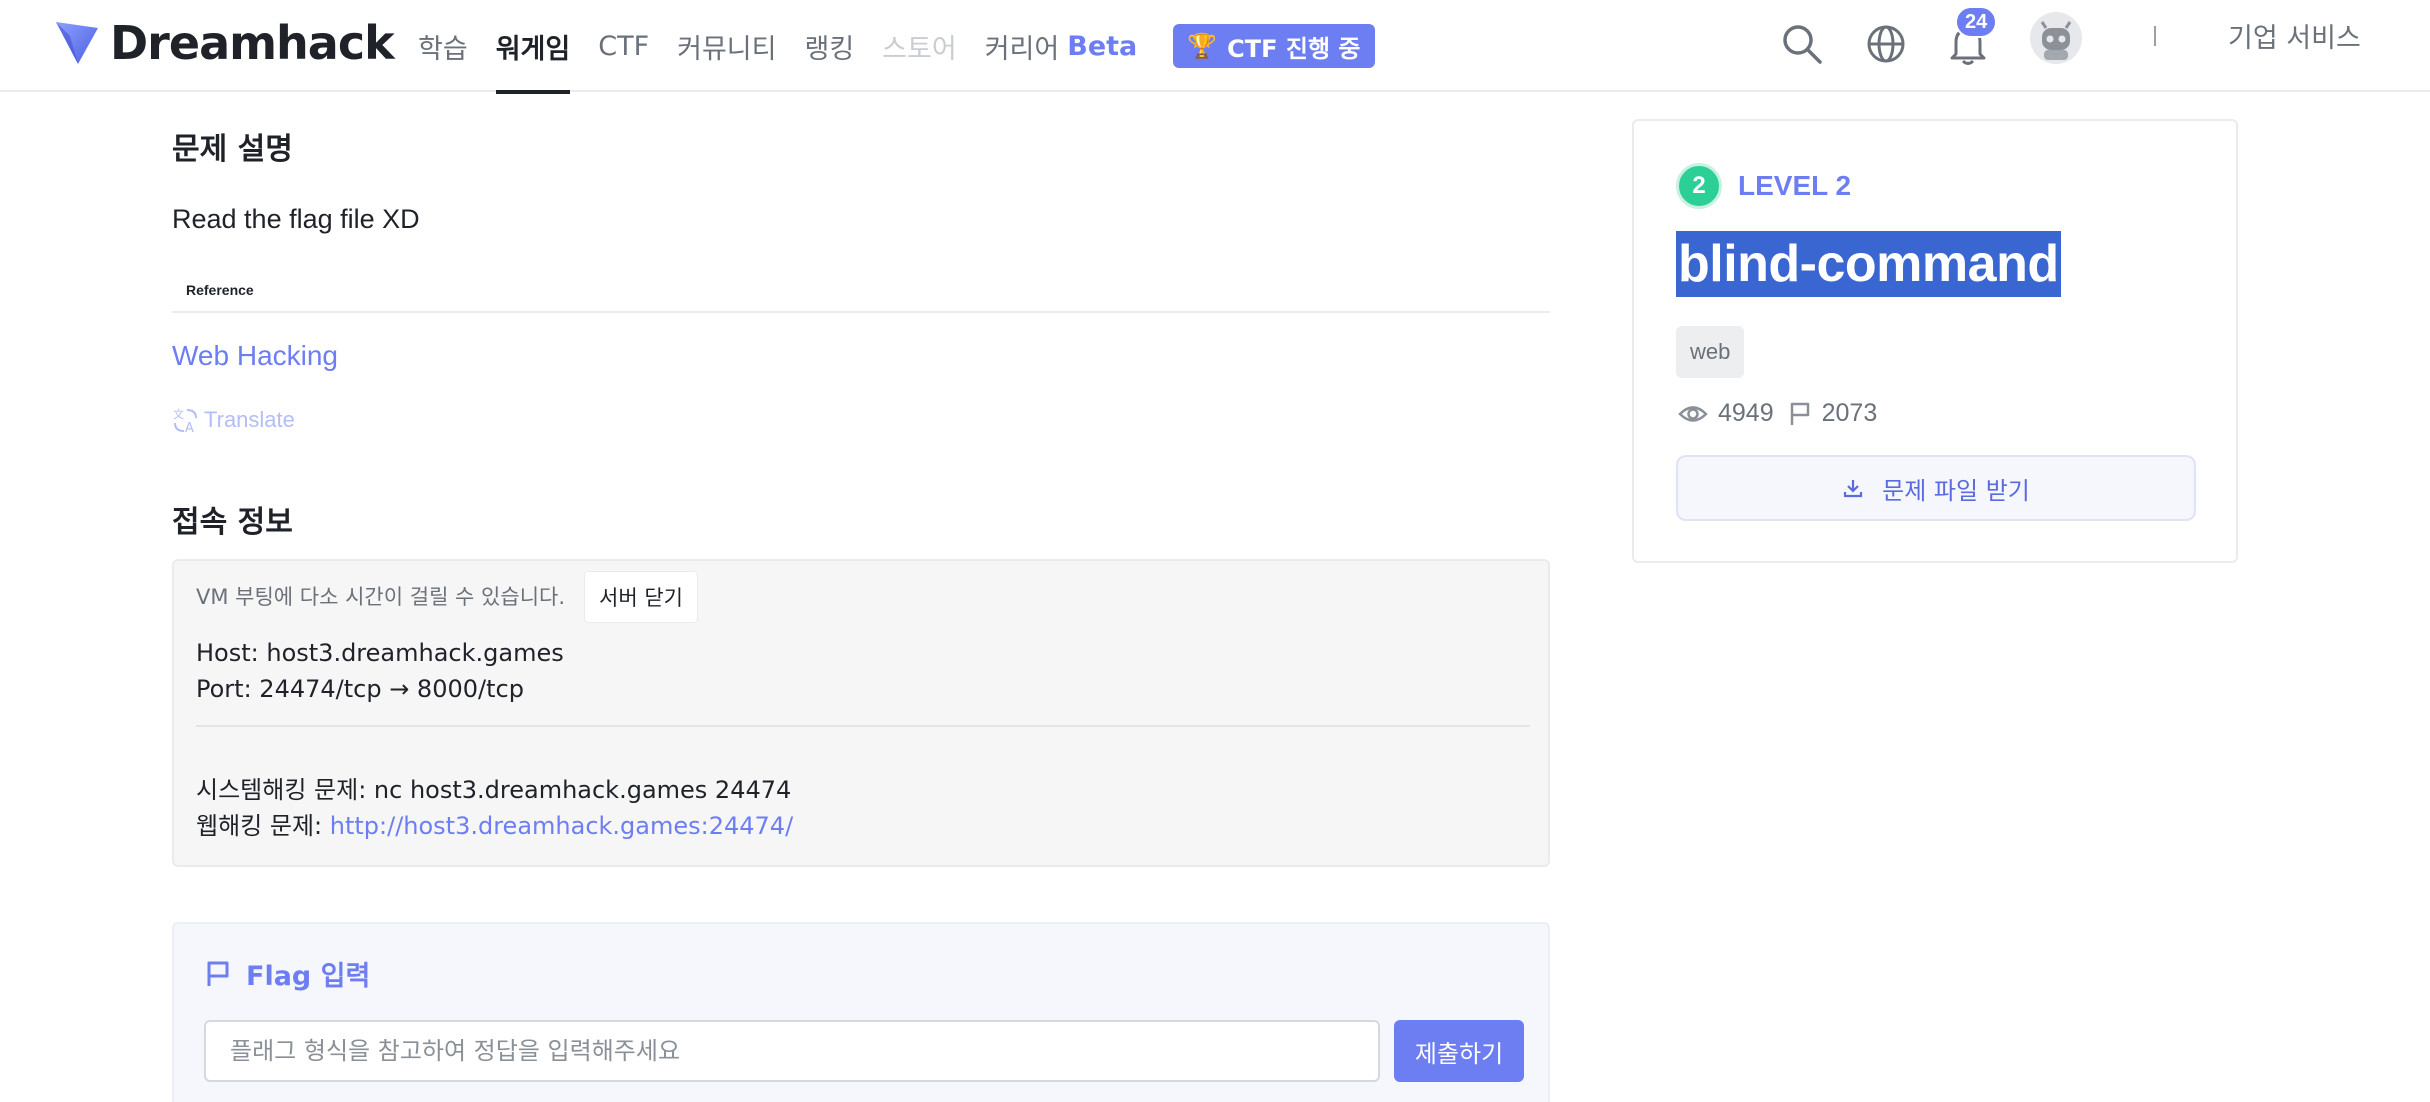  What do you see at coordinates (861, 1012) in the screenshot?
I see `flag-input-section: Flag 입력 제출하기` at bounding box center [861, 1012].